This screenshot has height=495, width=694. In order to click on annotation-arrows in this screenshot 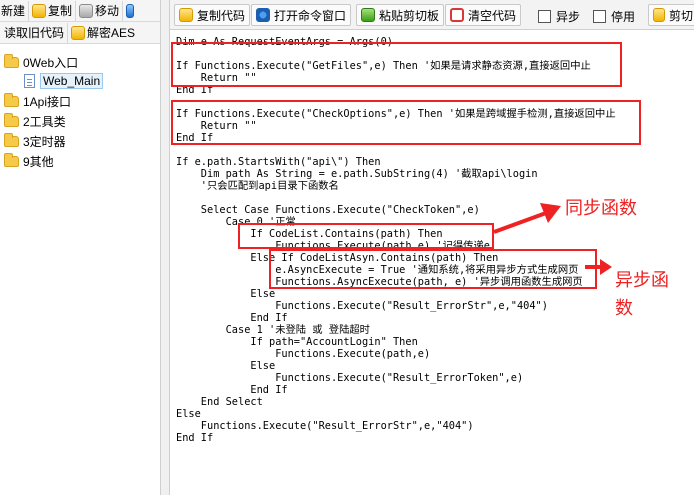, I will do `click(552, 239)`.